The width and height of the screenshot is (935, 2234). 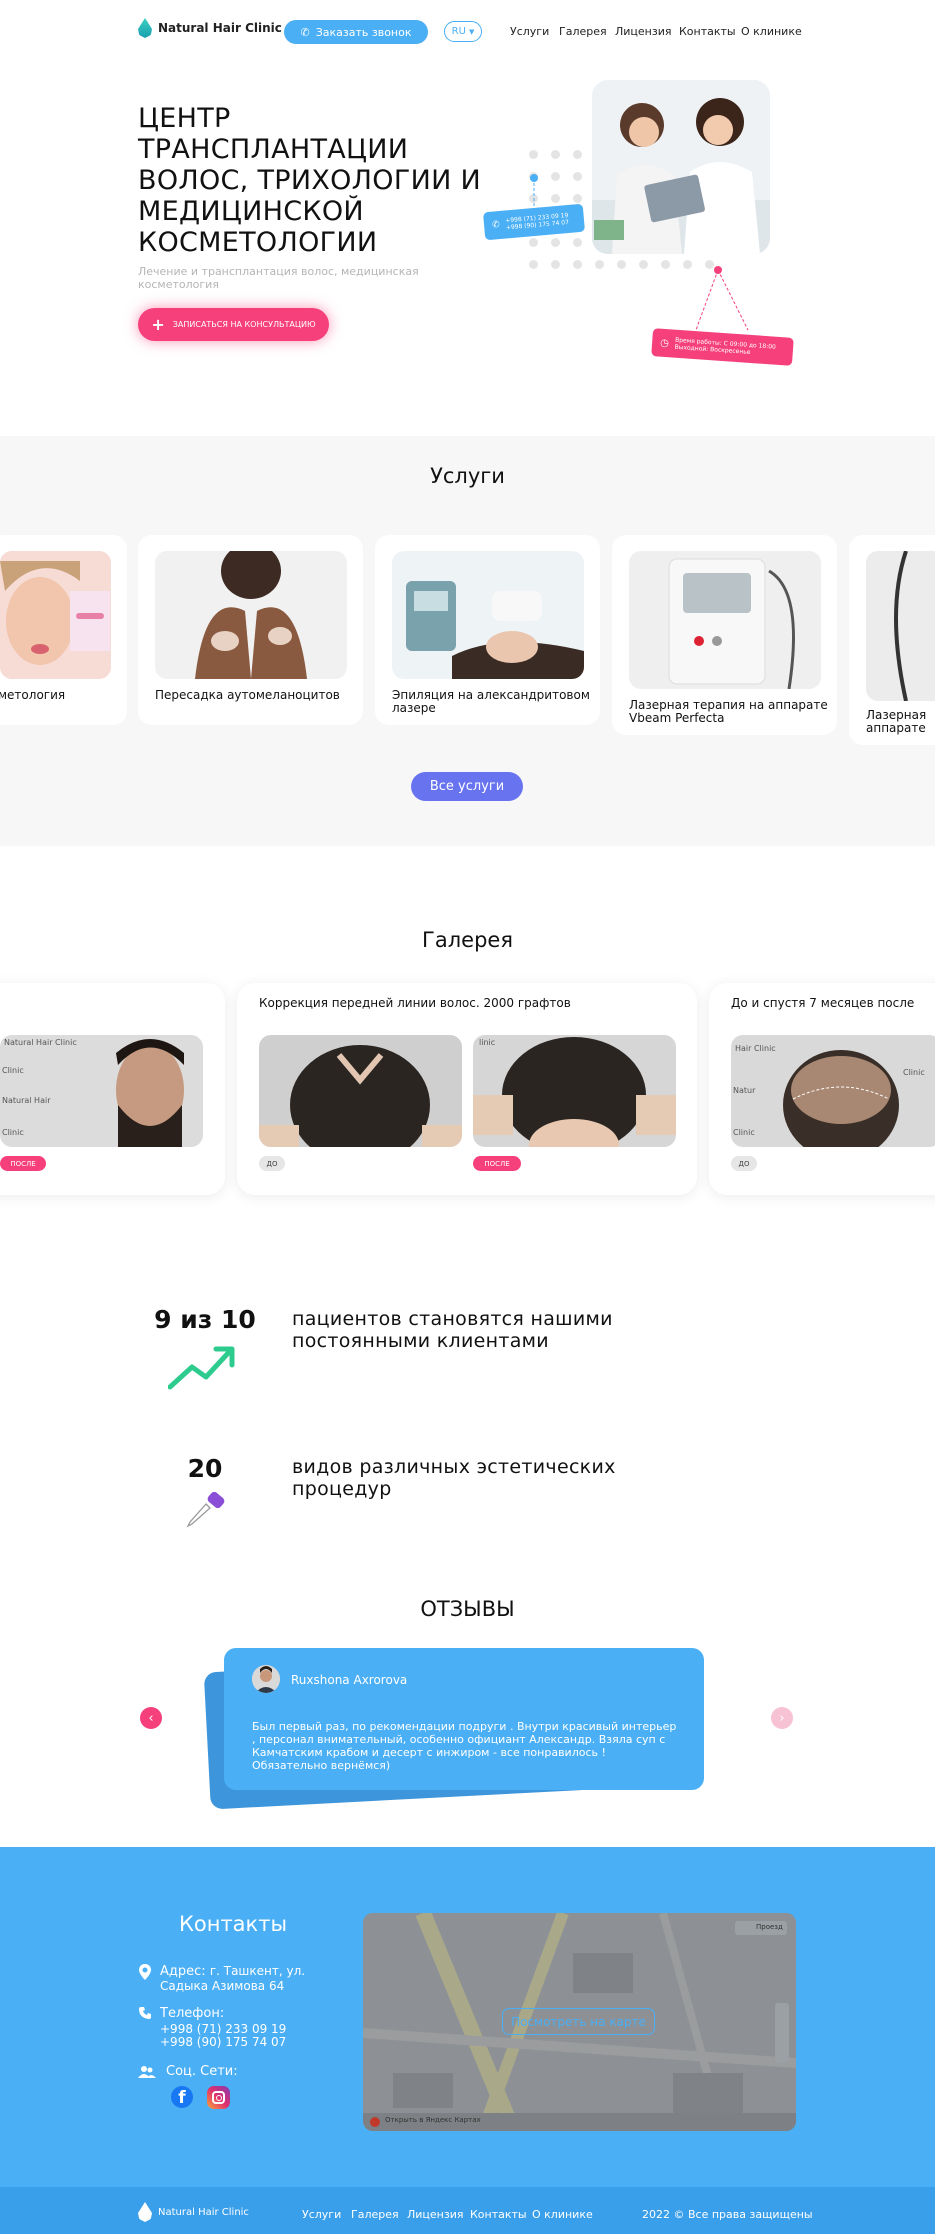 What do you see at coordinates (250, 1979) in the screenshot?
I see `address-block: Адрес: г. Ташкент, ул. Садыка Азимова 64` at bounding box center [250, 1979].